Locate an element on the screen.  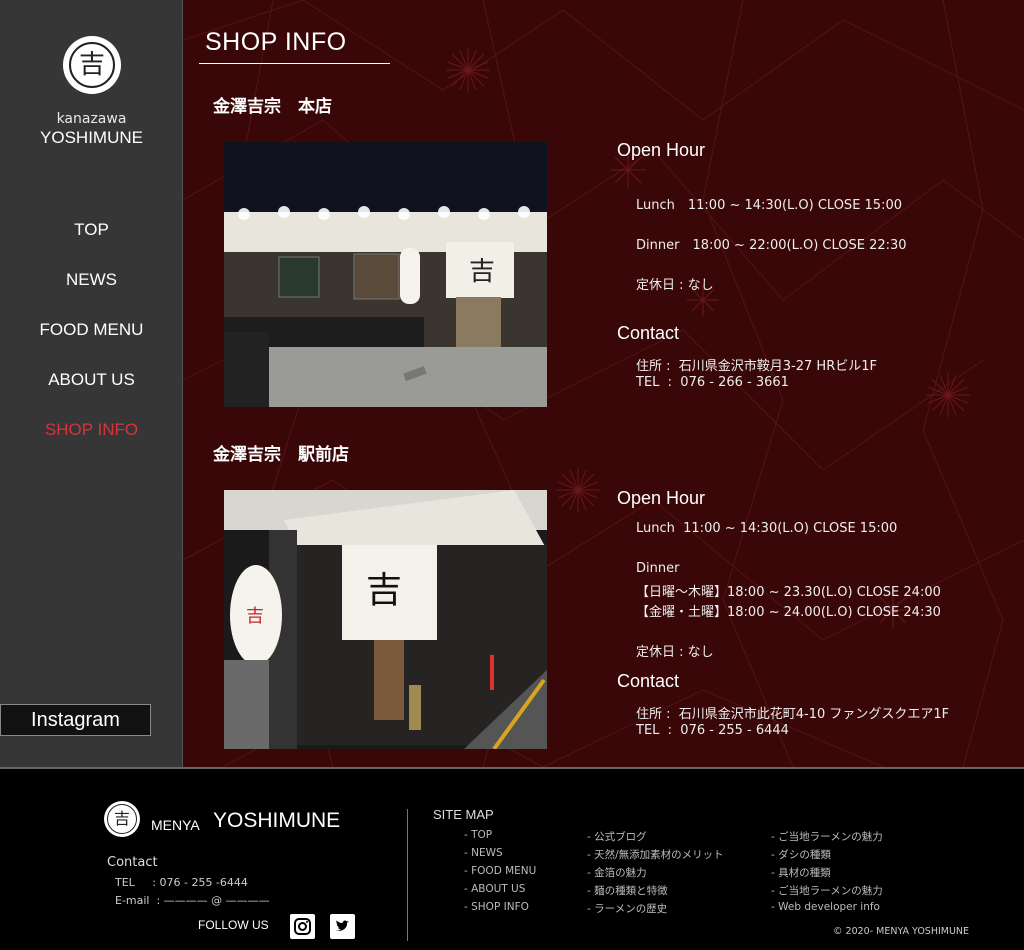
sitemap-link: - FOOD MENU is located at coordinates (500, 874).